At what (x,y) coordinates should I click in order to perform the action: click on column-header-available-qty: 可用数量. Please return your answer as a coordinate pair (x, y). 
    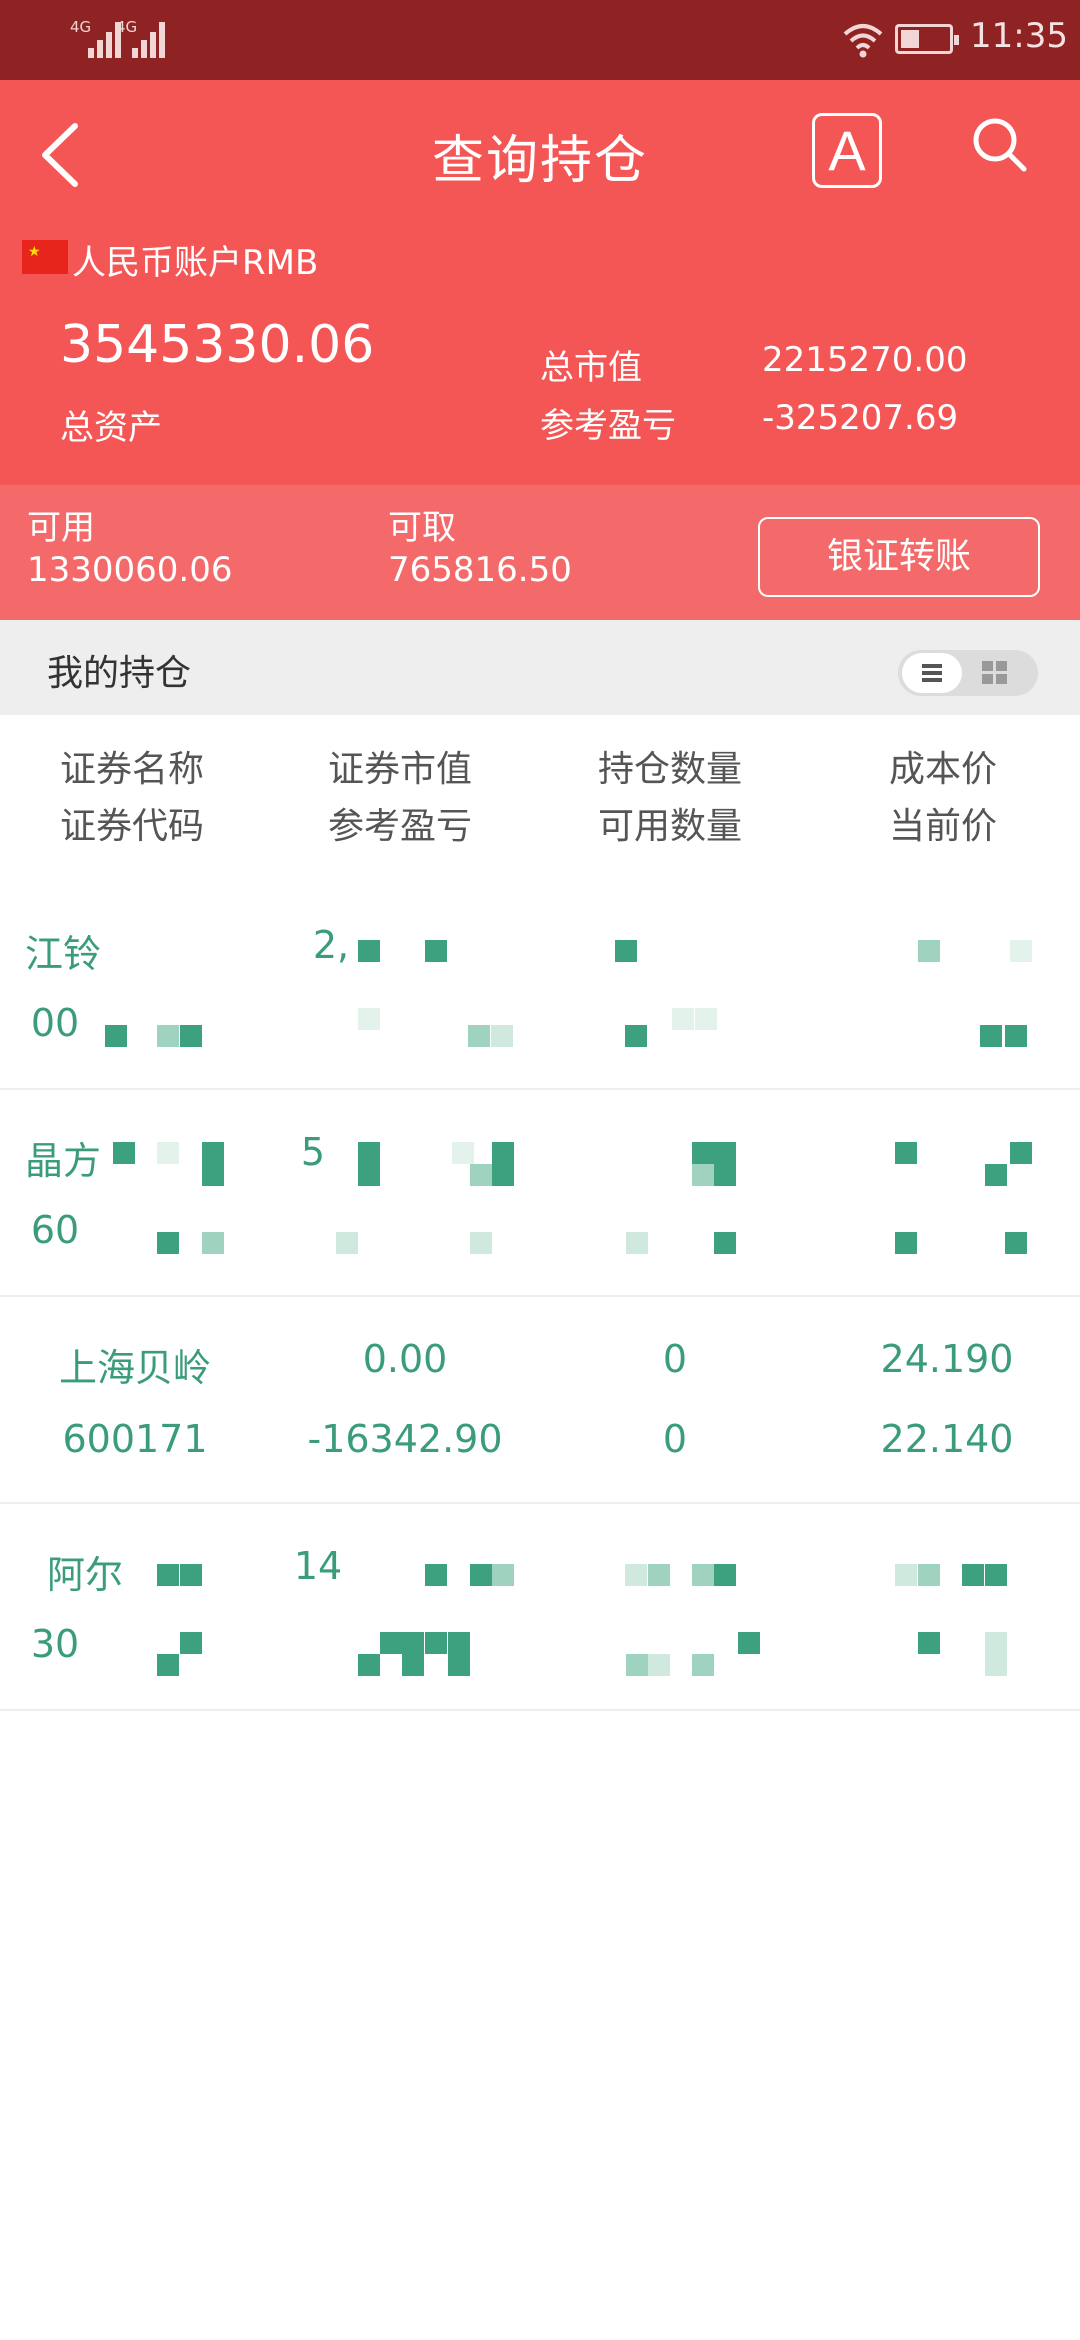
    Looking at the image, I should click on (669, 826).